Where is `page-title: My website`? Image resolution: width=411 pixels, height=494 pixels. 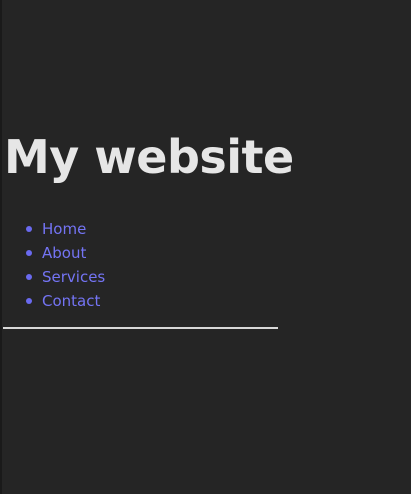
page-title: My website is located at coordinates (149, 157).